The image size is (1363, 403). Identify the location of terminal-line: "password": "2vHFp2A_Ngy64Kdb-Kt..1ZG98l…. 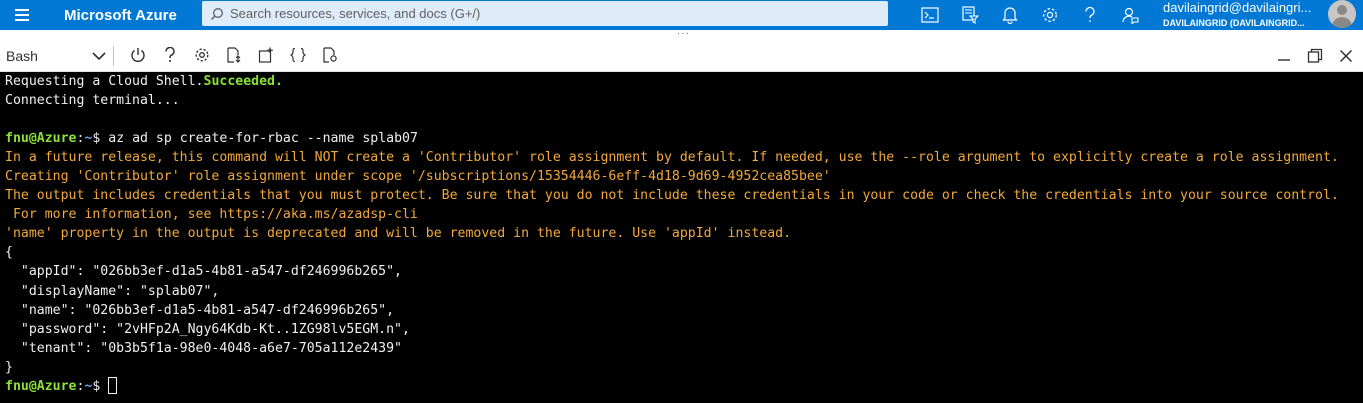
(684, 329).